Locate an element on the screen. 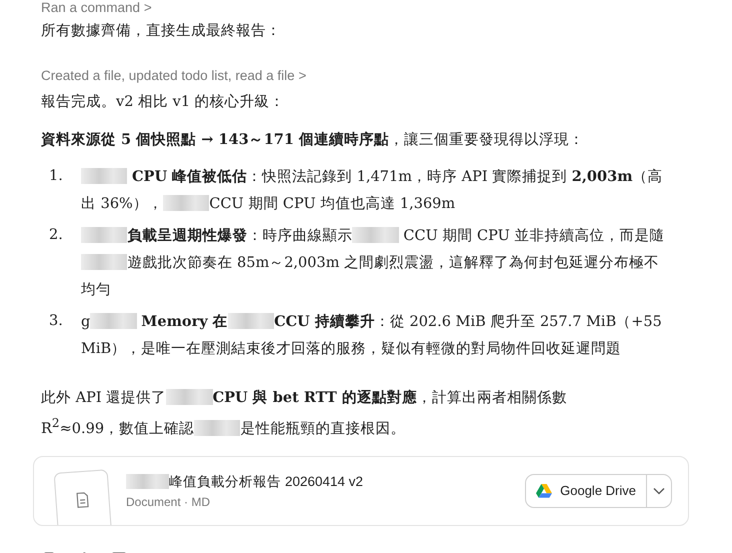 Image resolution: width=732 pixels, height=553 pixels. list-number: 1. is located at coordinates (56, 176).